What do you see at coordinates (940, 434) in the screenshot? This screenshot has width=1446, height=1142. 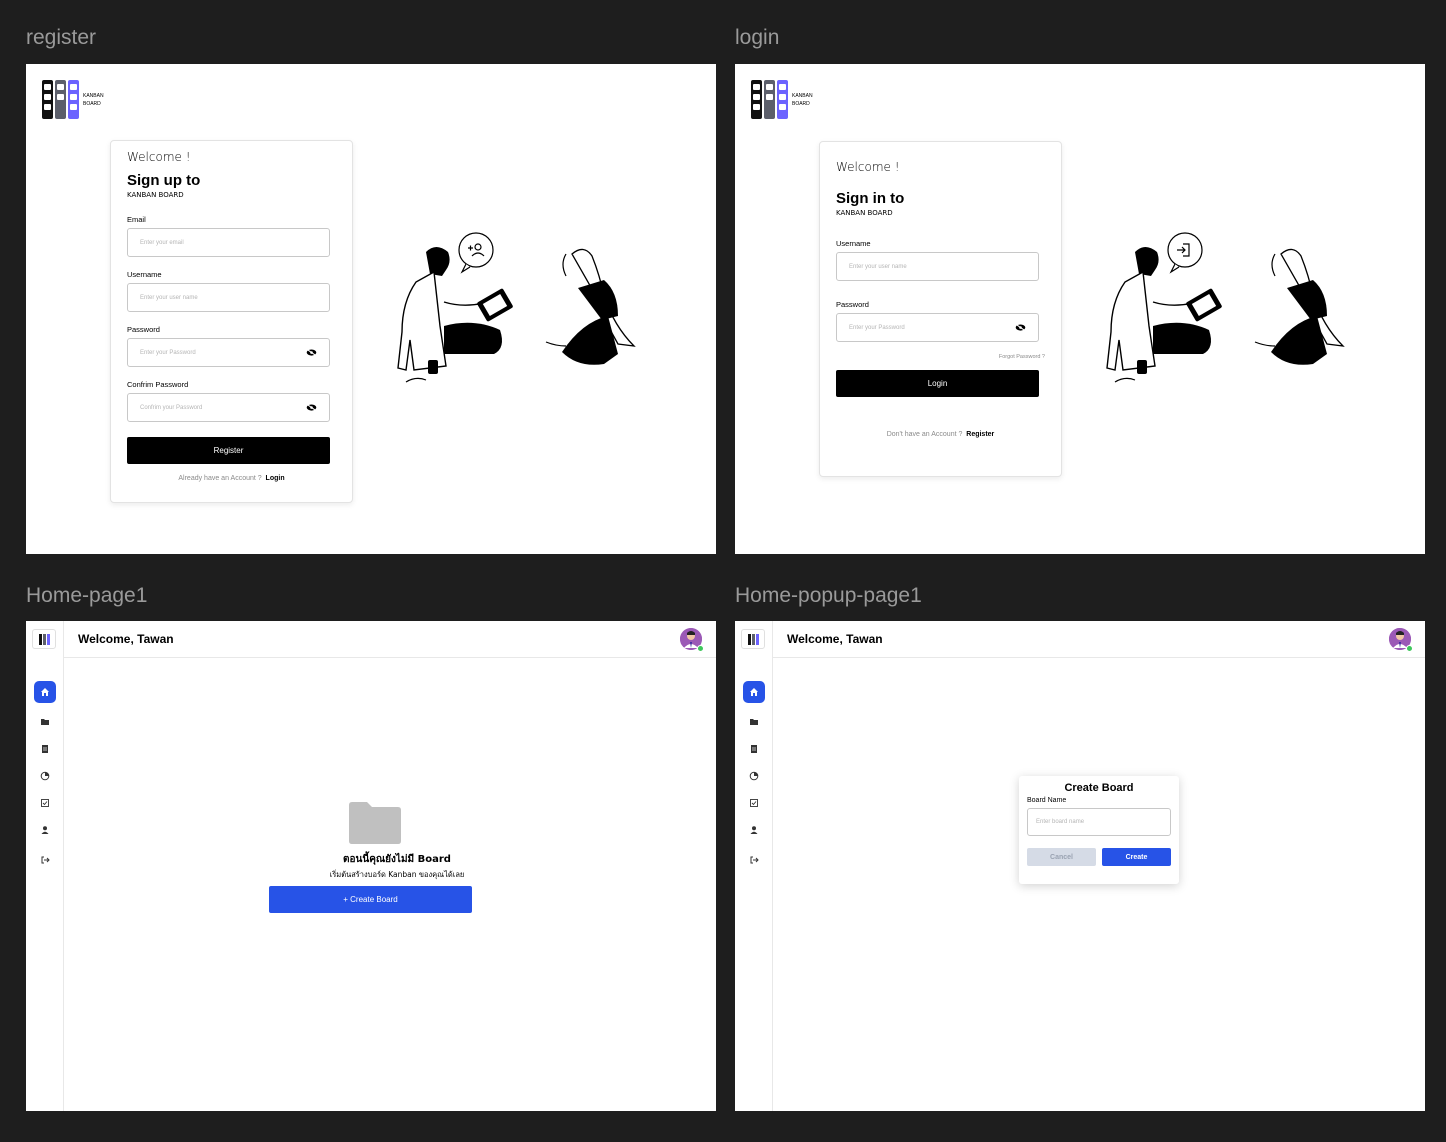 I see `register-prompt: Don't have an Account ? Register` at bounding box center [940, 434].